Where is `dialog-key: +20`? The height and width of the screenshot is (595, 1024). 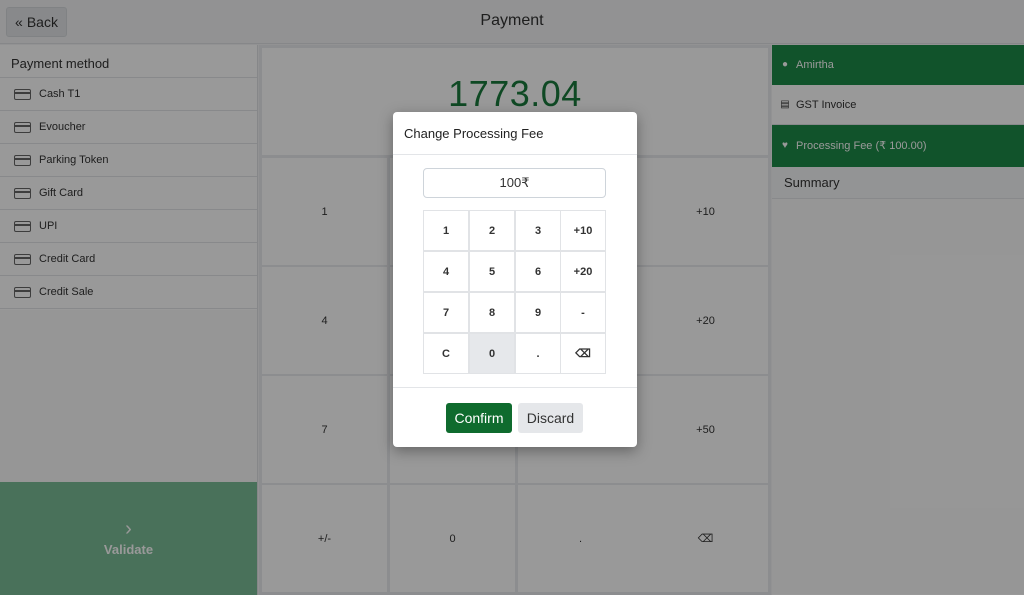 dialog-key: +20 is located at coordinates (583, 271).